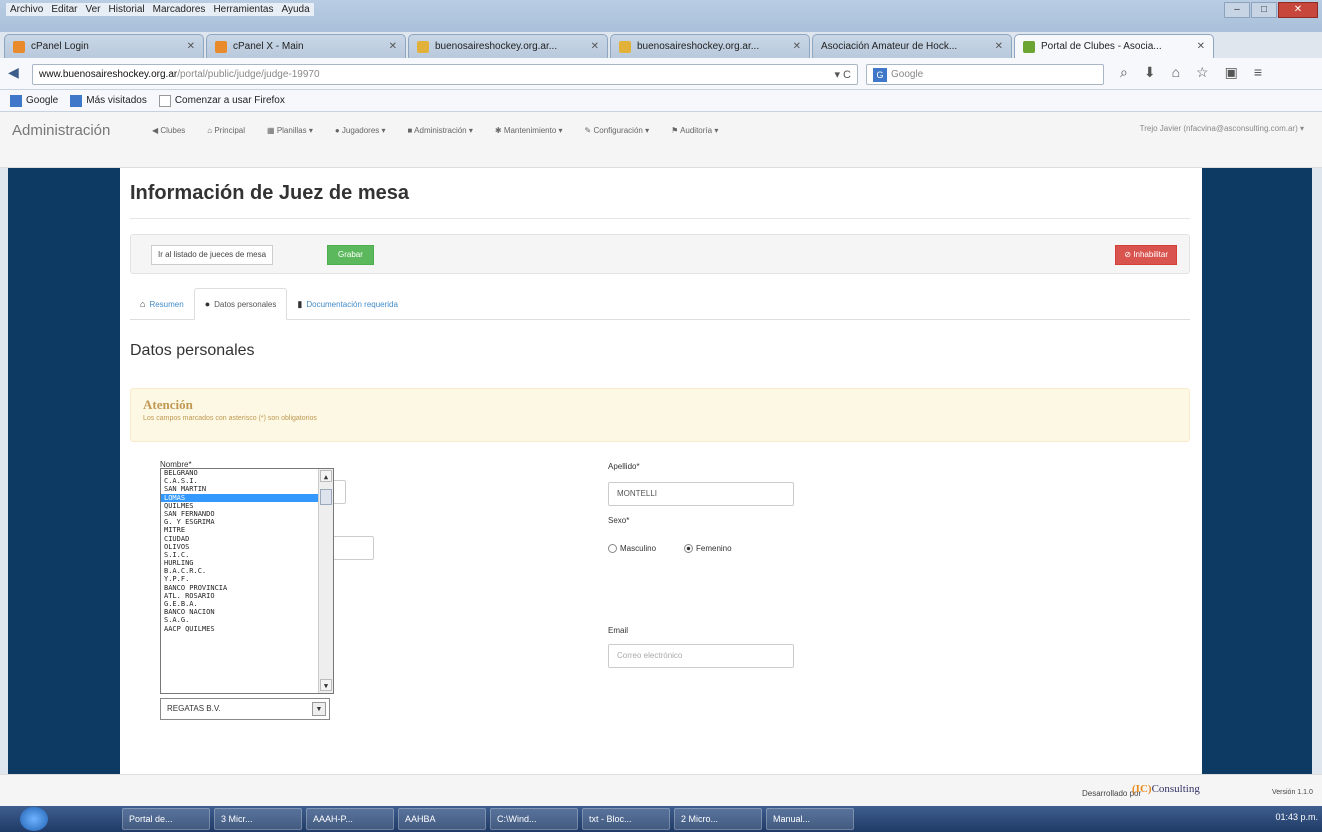  Describe the element at coordinates (240, 629) in the screenshot. I see `club-option: AACP QUILMES` at that location.